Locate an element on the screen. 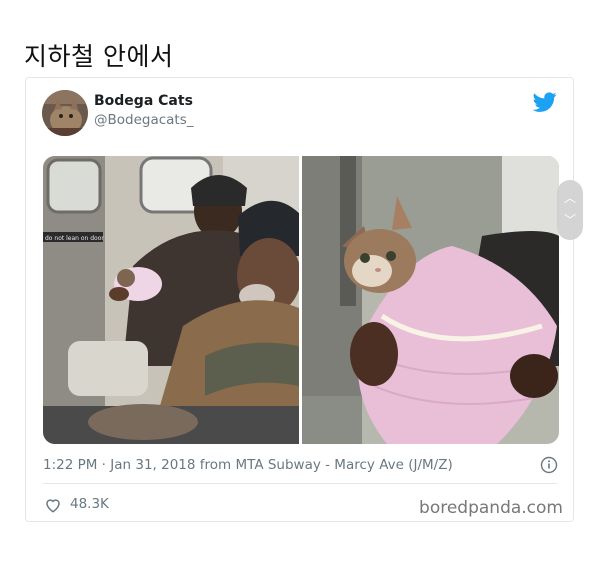 The image size is (600, 578). chevron-down-icon: ﹀ is located at coordinates (570, 220).